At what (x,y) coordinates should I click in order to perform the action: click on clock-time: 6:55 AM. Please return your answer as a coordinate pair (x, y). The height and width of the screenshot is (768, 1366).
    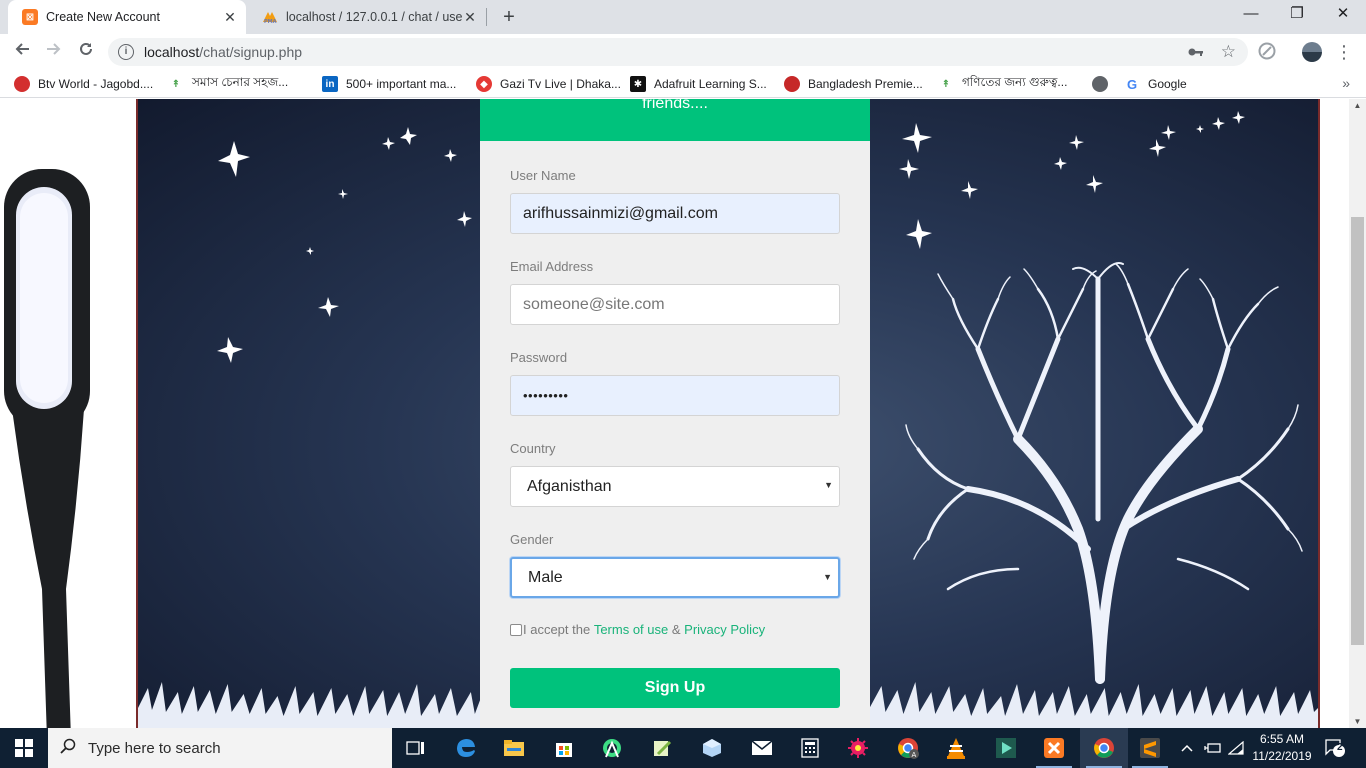
    Looking at the image, I should click on (1282, 739).